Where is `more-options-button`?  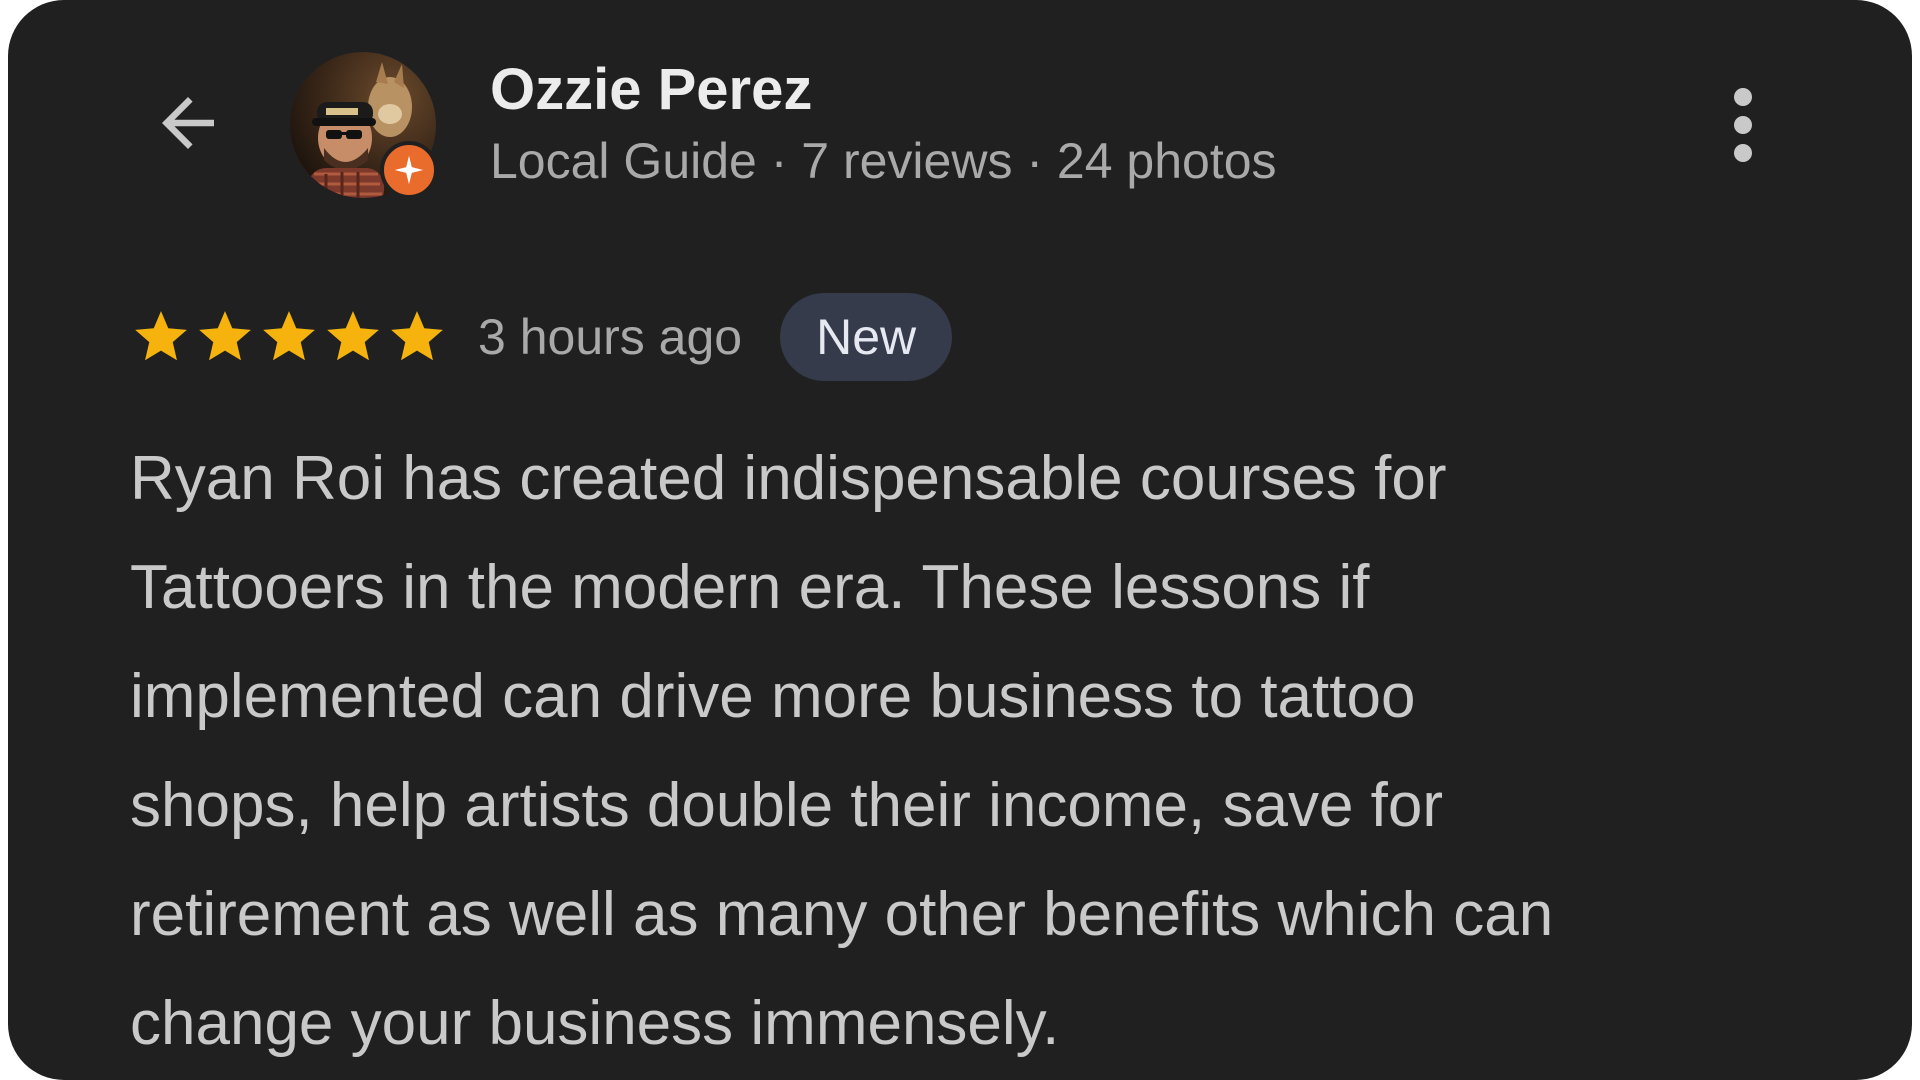
more-options-button is located at coordinates (1743, 127).